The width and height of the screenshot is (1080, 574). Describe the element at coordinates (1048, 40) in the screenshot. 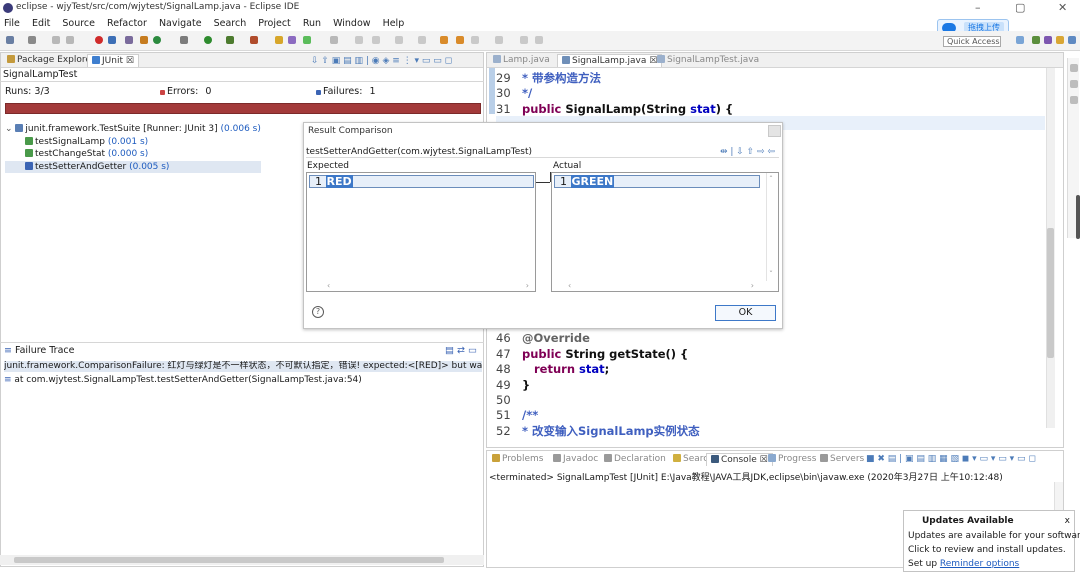

I see `java-perspective-icon` at that location.